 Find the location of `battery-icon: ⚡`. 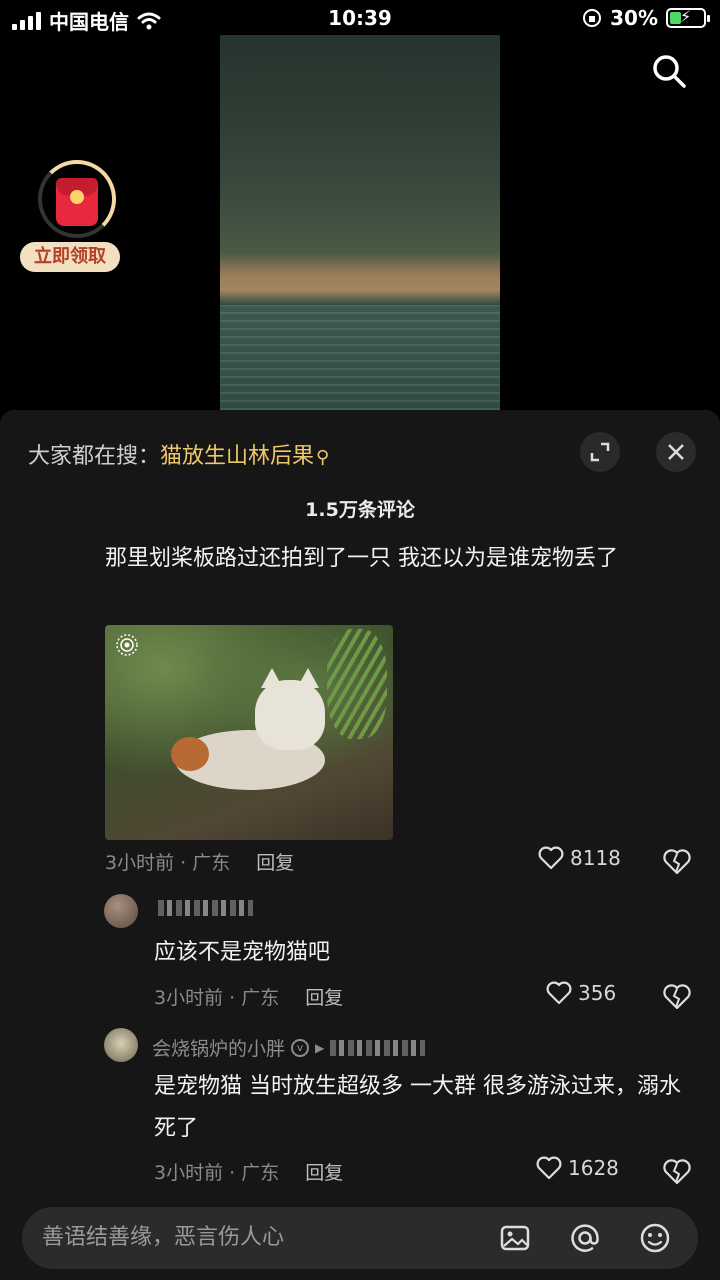

battery-icon: ⚡ is located at coordinates (688, 17).